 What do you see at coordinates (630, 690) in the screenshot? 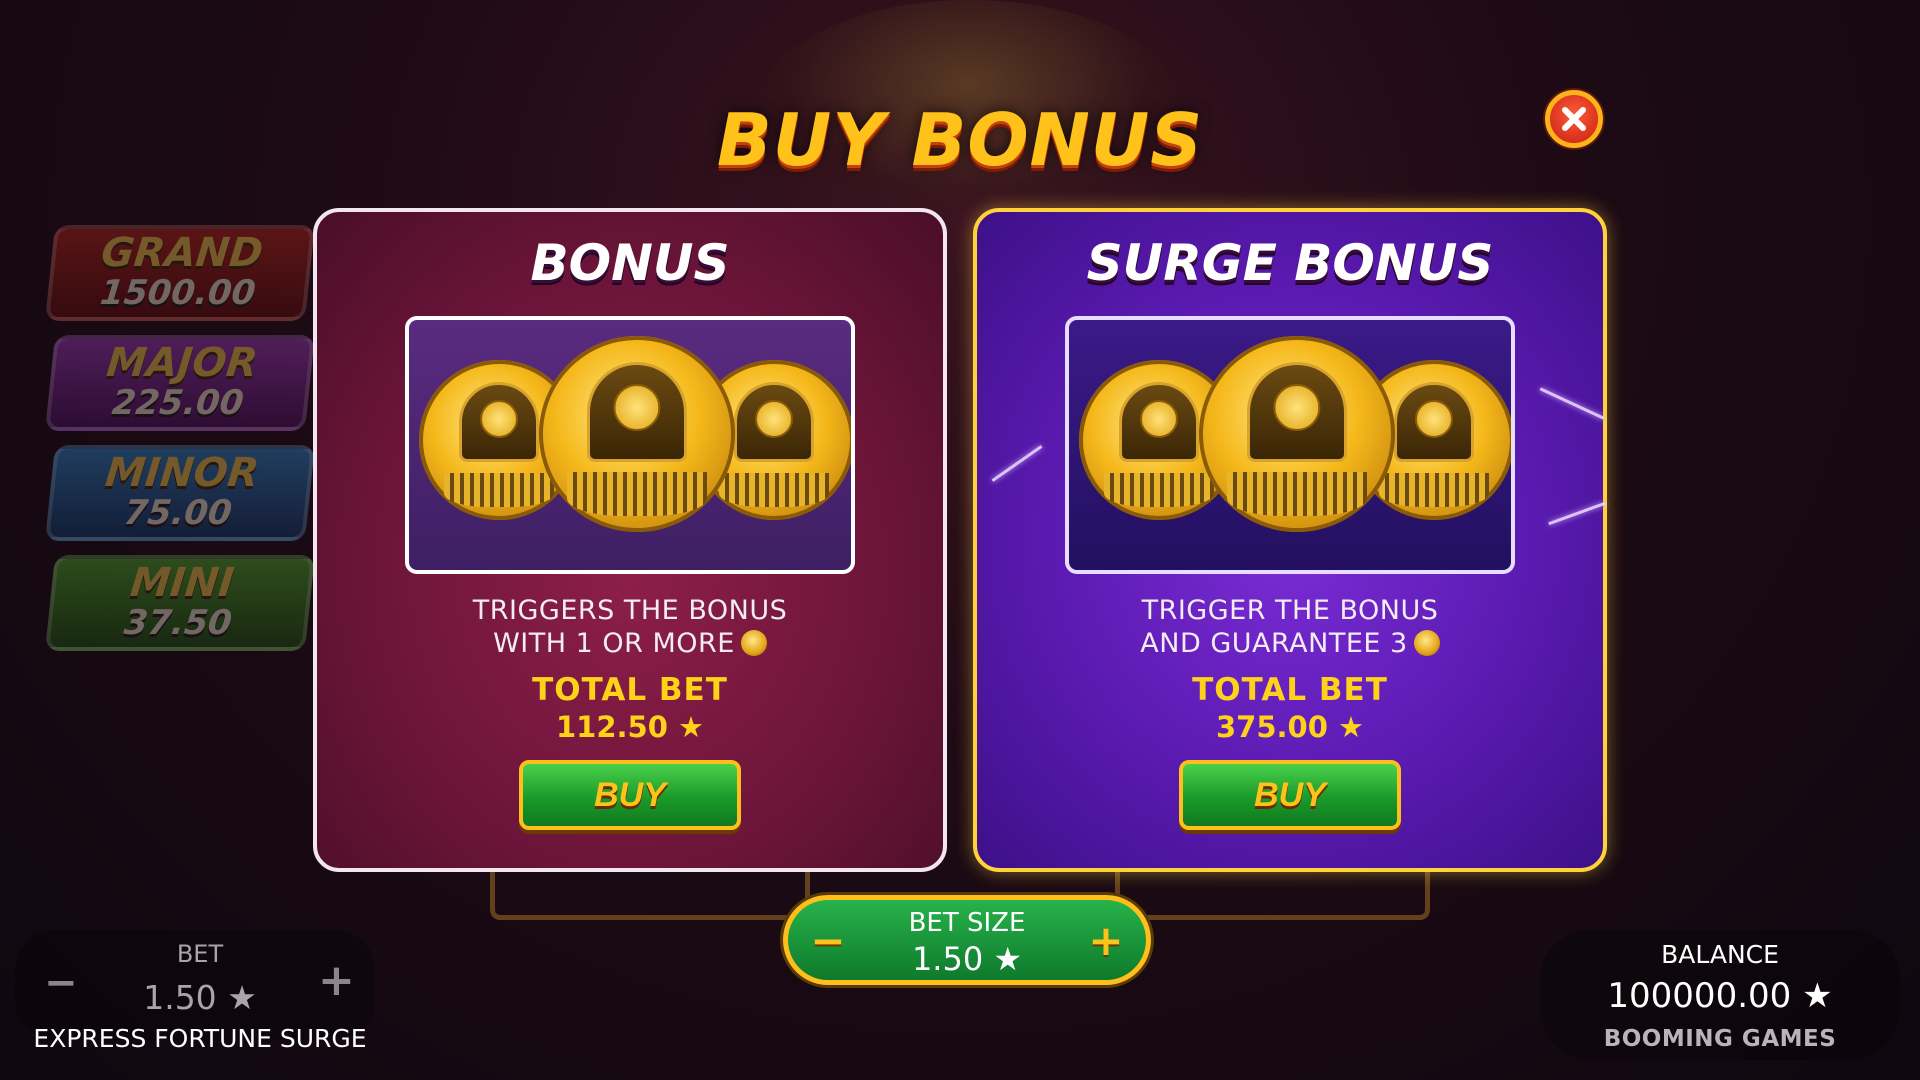
I see `bonus-total-bet-label: TOTAL BET` at bounding box center [630, 690].